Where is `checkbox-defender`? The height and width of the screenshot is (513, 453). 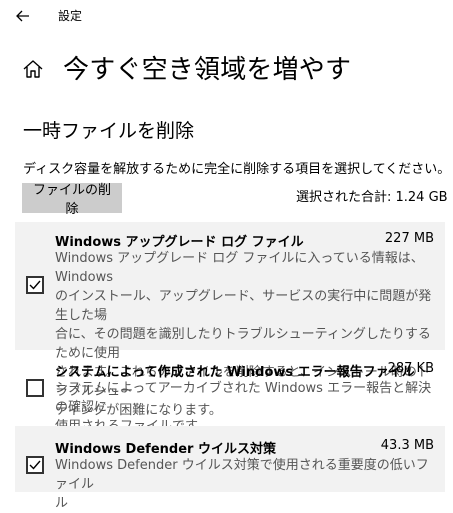
checkbox-defender is located at coordinates (35, 465).